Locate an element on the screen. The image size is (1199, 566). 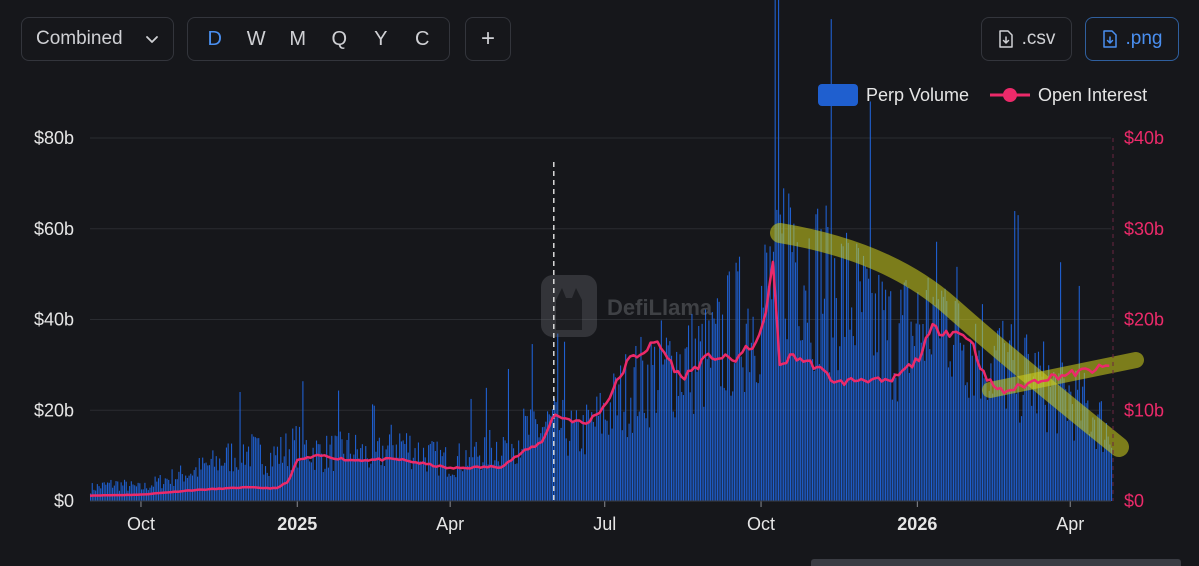
x-axis-tick: Jul is located at coordinates (604, 524).